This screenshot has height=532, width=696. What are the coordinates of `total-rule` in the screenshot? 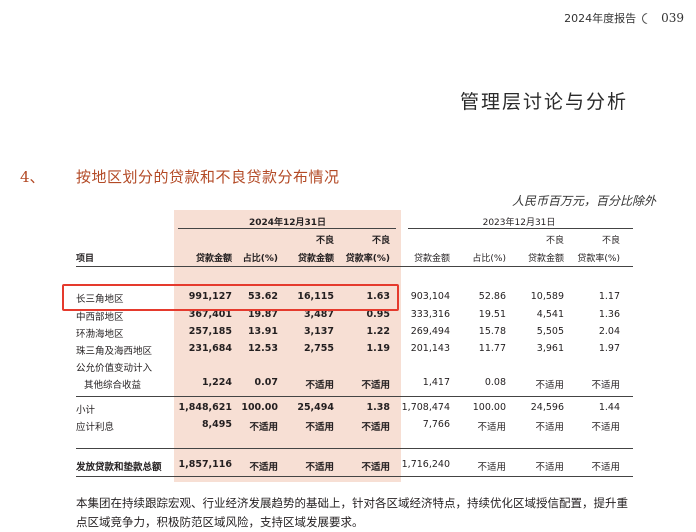 It's located at (354, 448).